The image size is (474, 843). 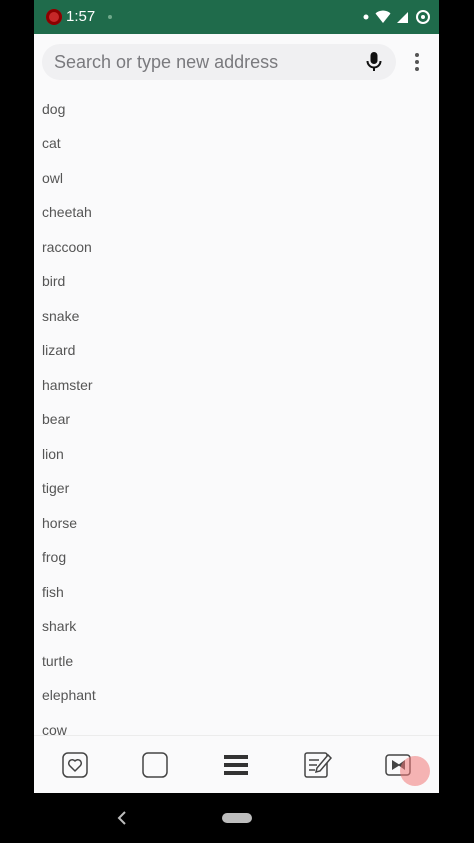 What do you see at coordinates (54, 728) in the screenshot?
I see `list-item: cow` at bounding box center [54, 728].